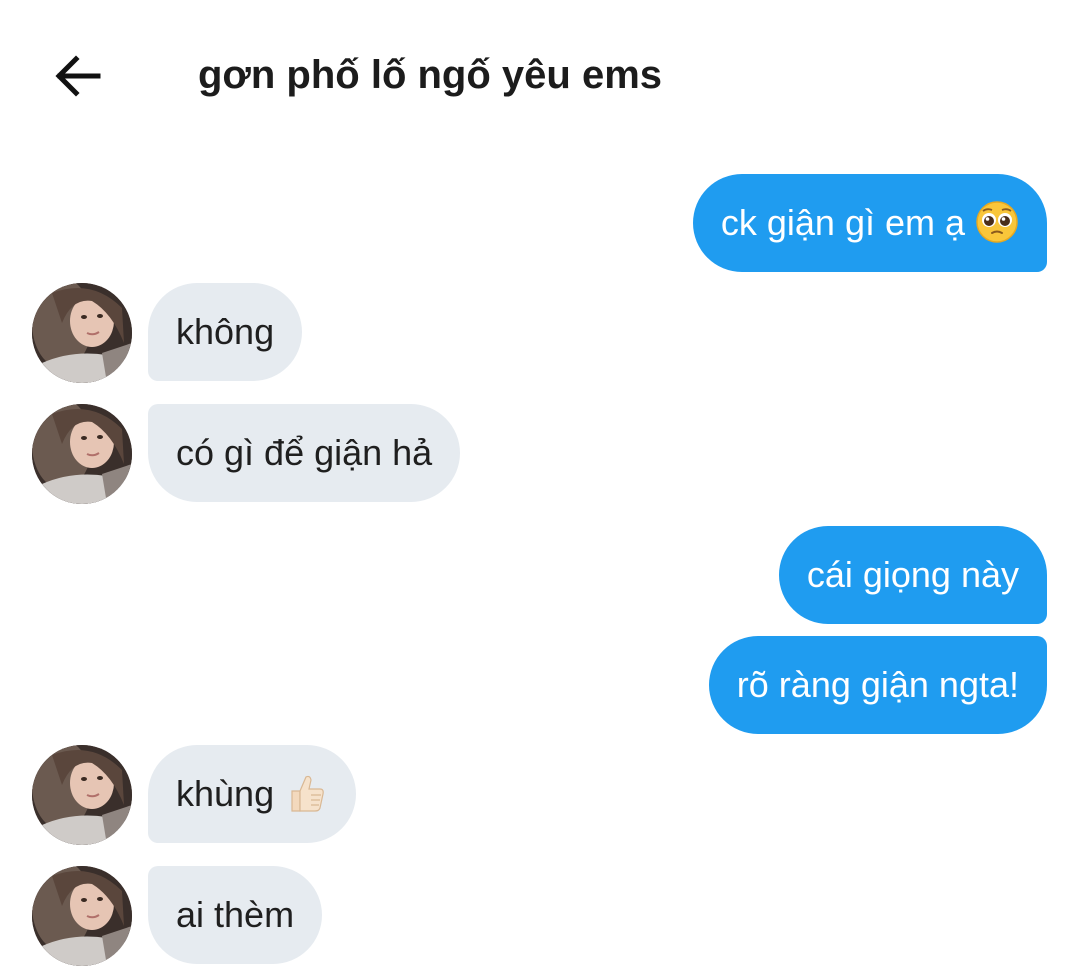 This screenshot has height=976, width=1080. I want to click on message-text: rõ ràng giận ngta!, so click(877, 684).